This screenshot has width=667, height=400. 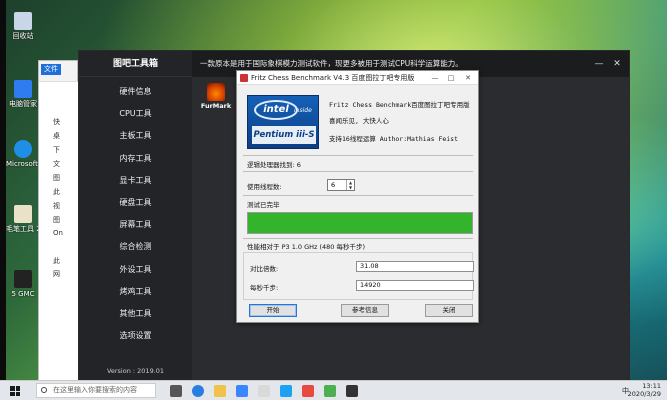 I want to click on desktop-icon-recycle-bin: 回收站, so click(x=23, y=26).